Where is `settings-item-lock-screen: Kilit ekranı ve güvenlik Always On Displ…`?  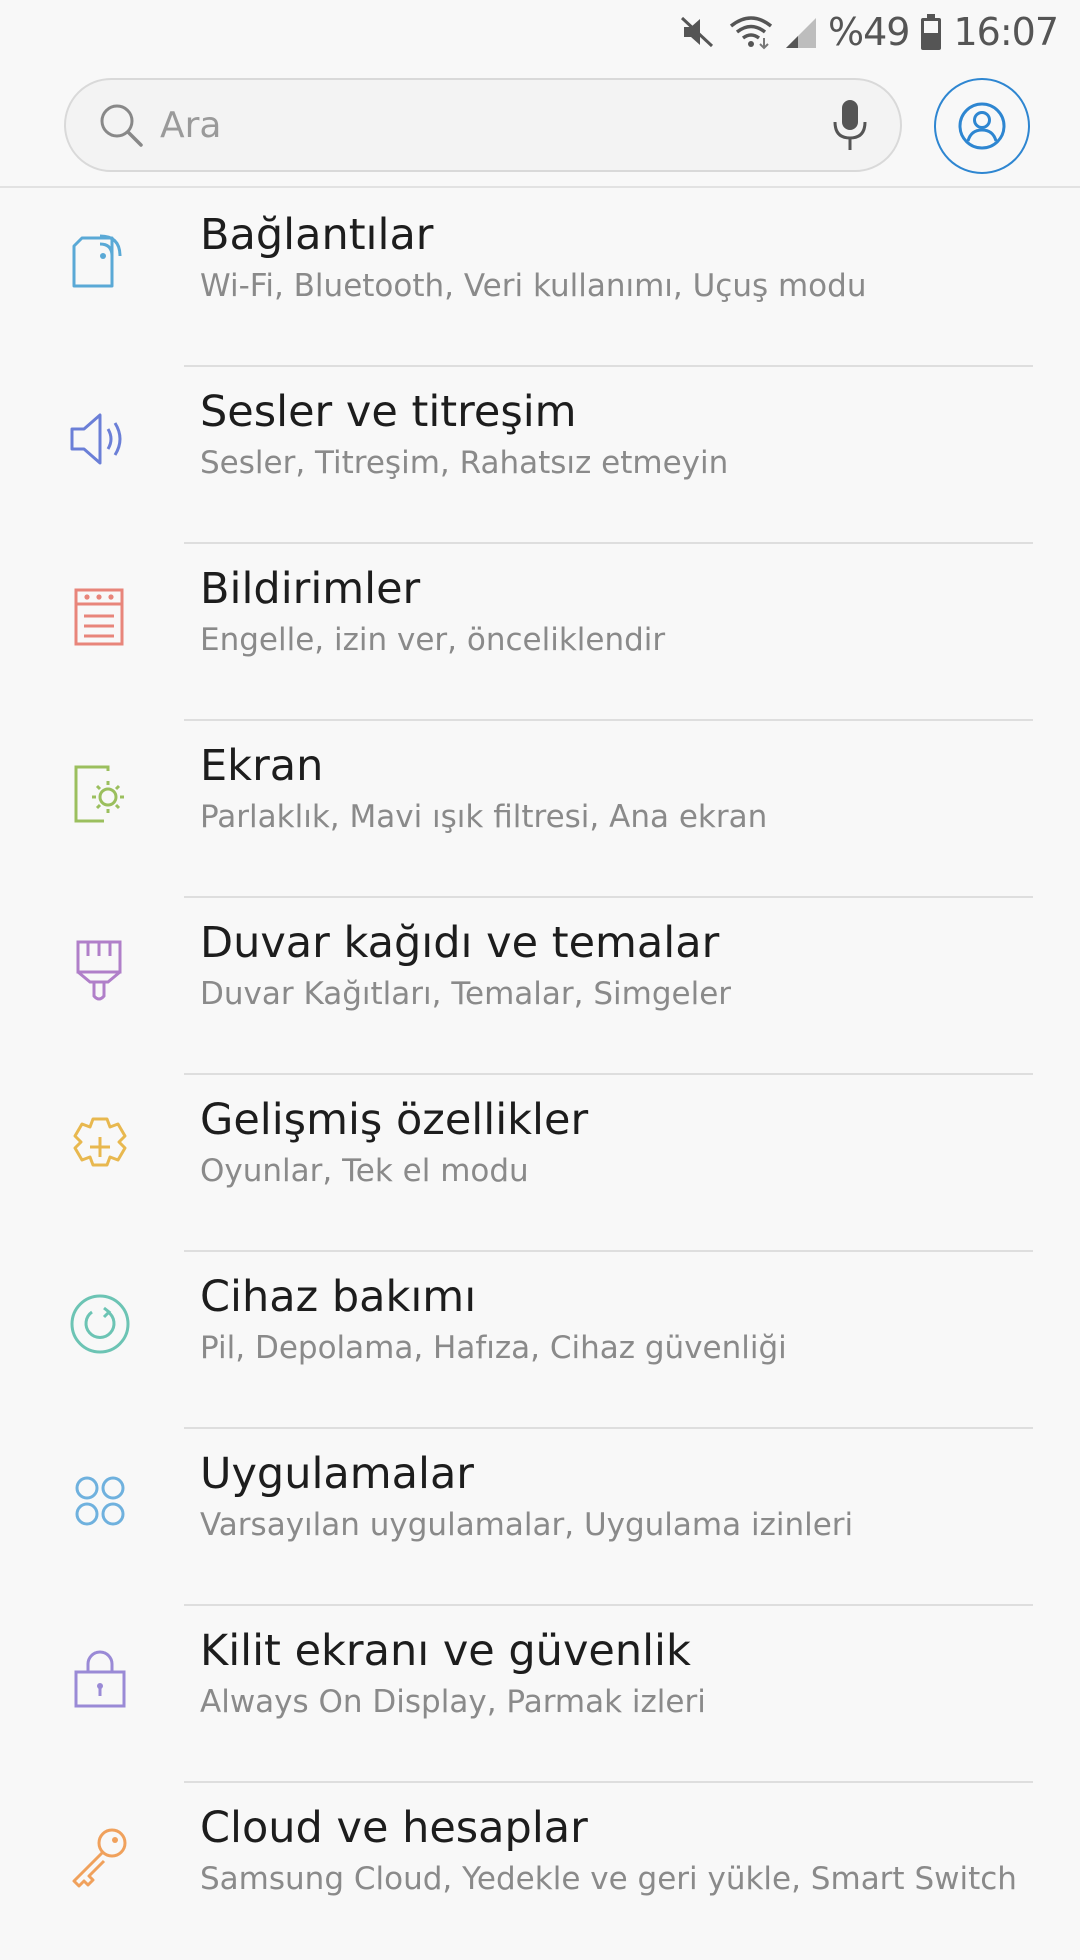 settings-item-lock-screen: Kilit ekranı ve güvenlik Always On Displ… is located at coordinates (540, 1694).